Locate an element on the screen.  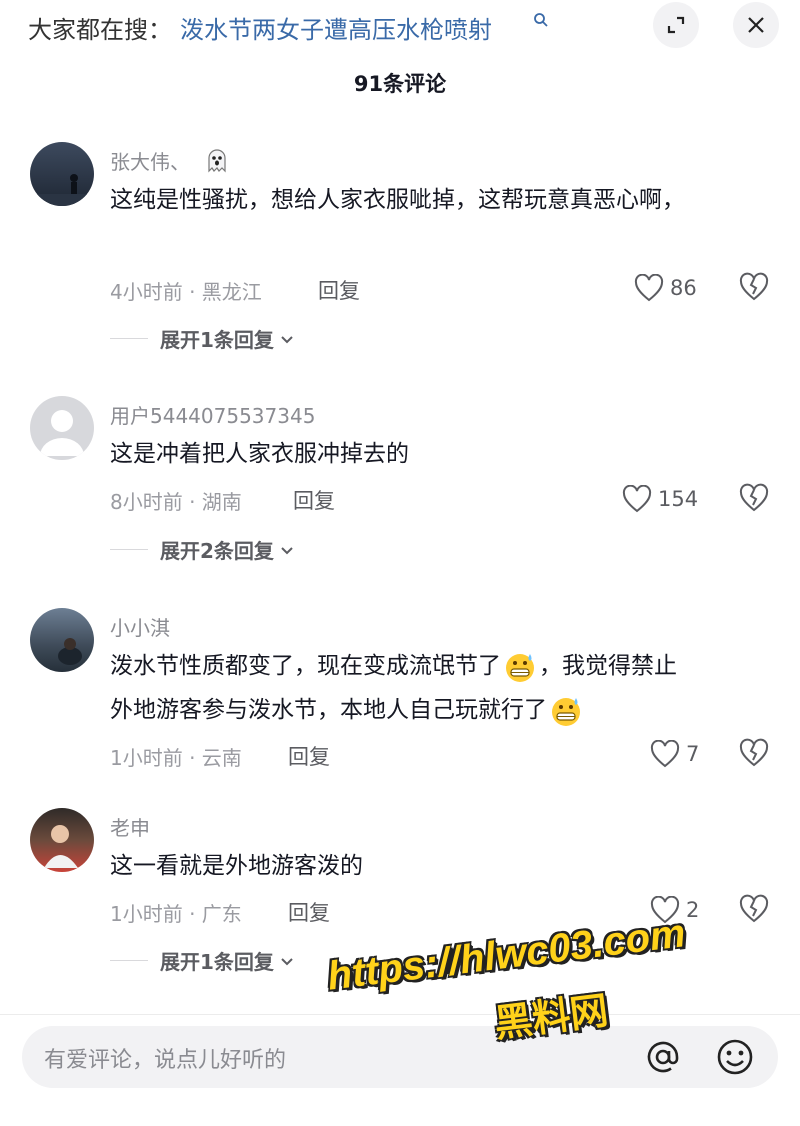
comment-meta: 8小时前 · 湖南 is located at coordinates (176, 502).